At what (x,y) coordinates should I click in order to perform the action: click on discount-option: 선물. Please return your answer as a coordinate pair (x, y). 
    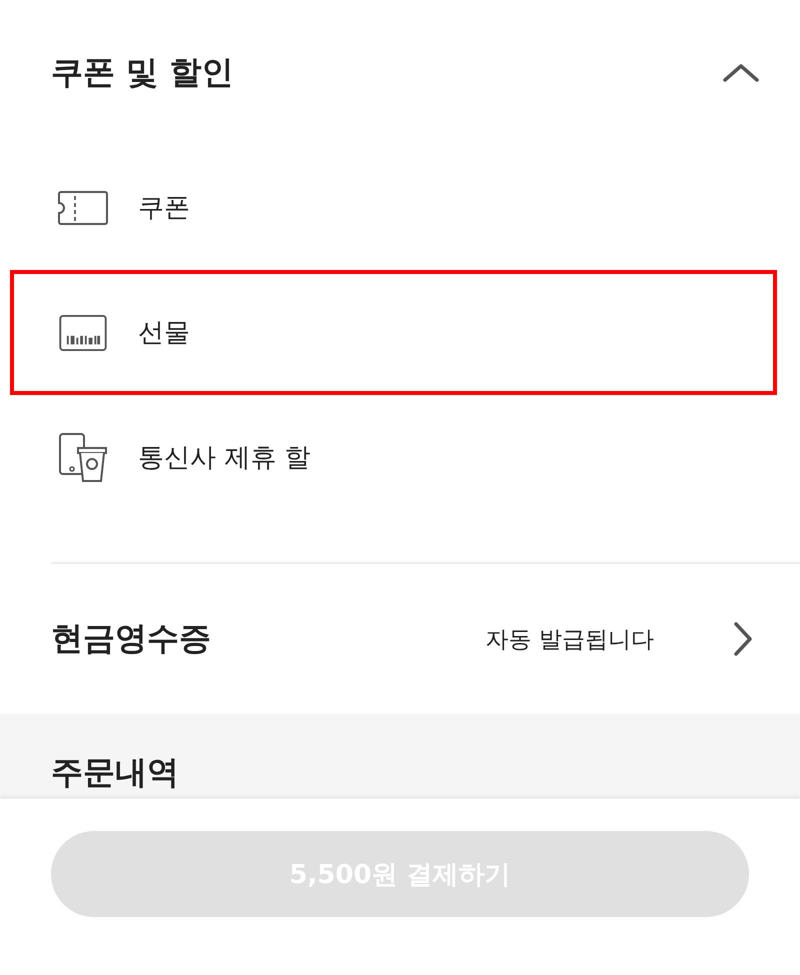
    Looking at the image, I should click on (393, 332).